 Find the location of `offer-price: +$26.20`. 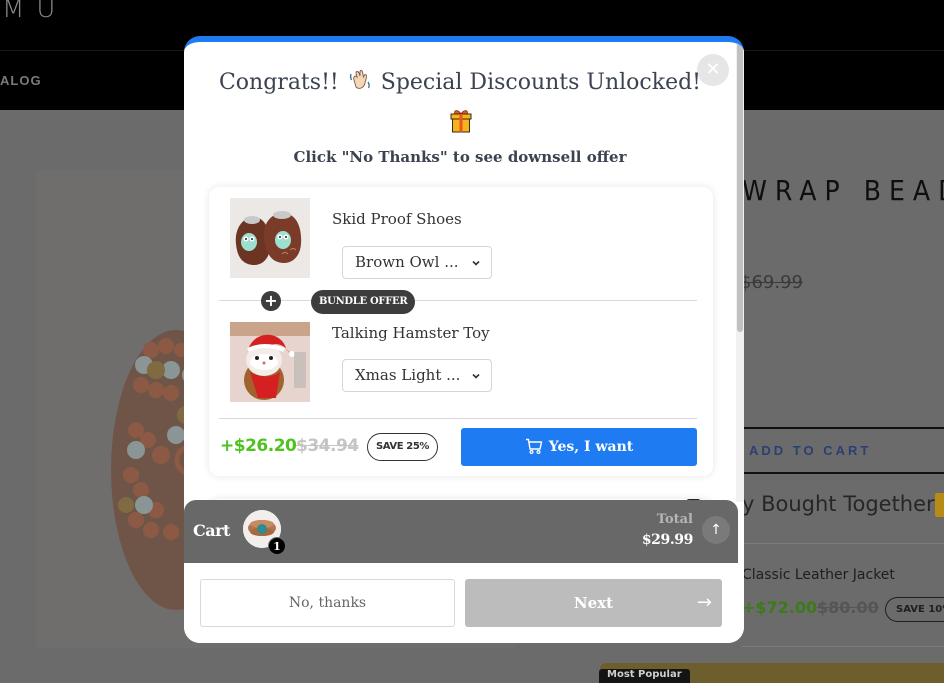

offer-price: +$26.20 is located at coordinates (258, 446).